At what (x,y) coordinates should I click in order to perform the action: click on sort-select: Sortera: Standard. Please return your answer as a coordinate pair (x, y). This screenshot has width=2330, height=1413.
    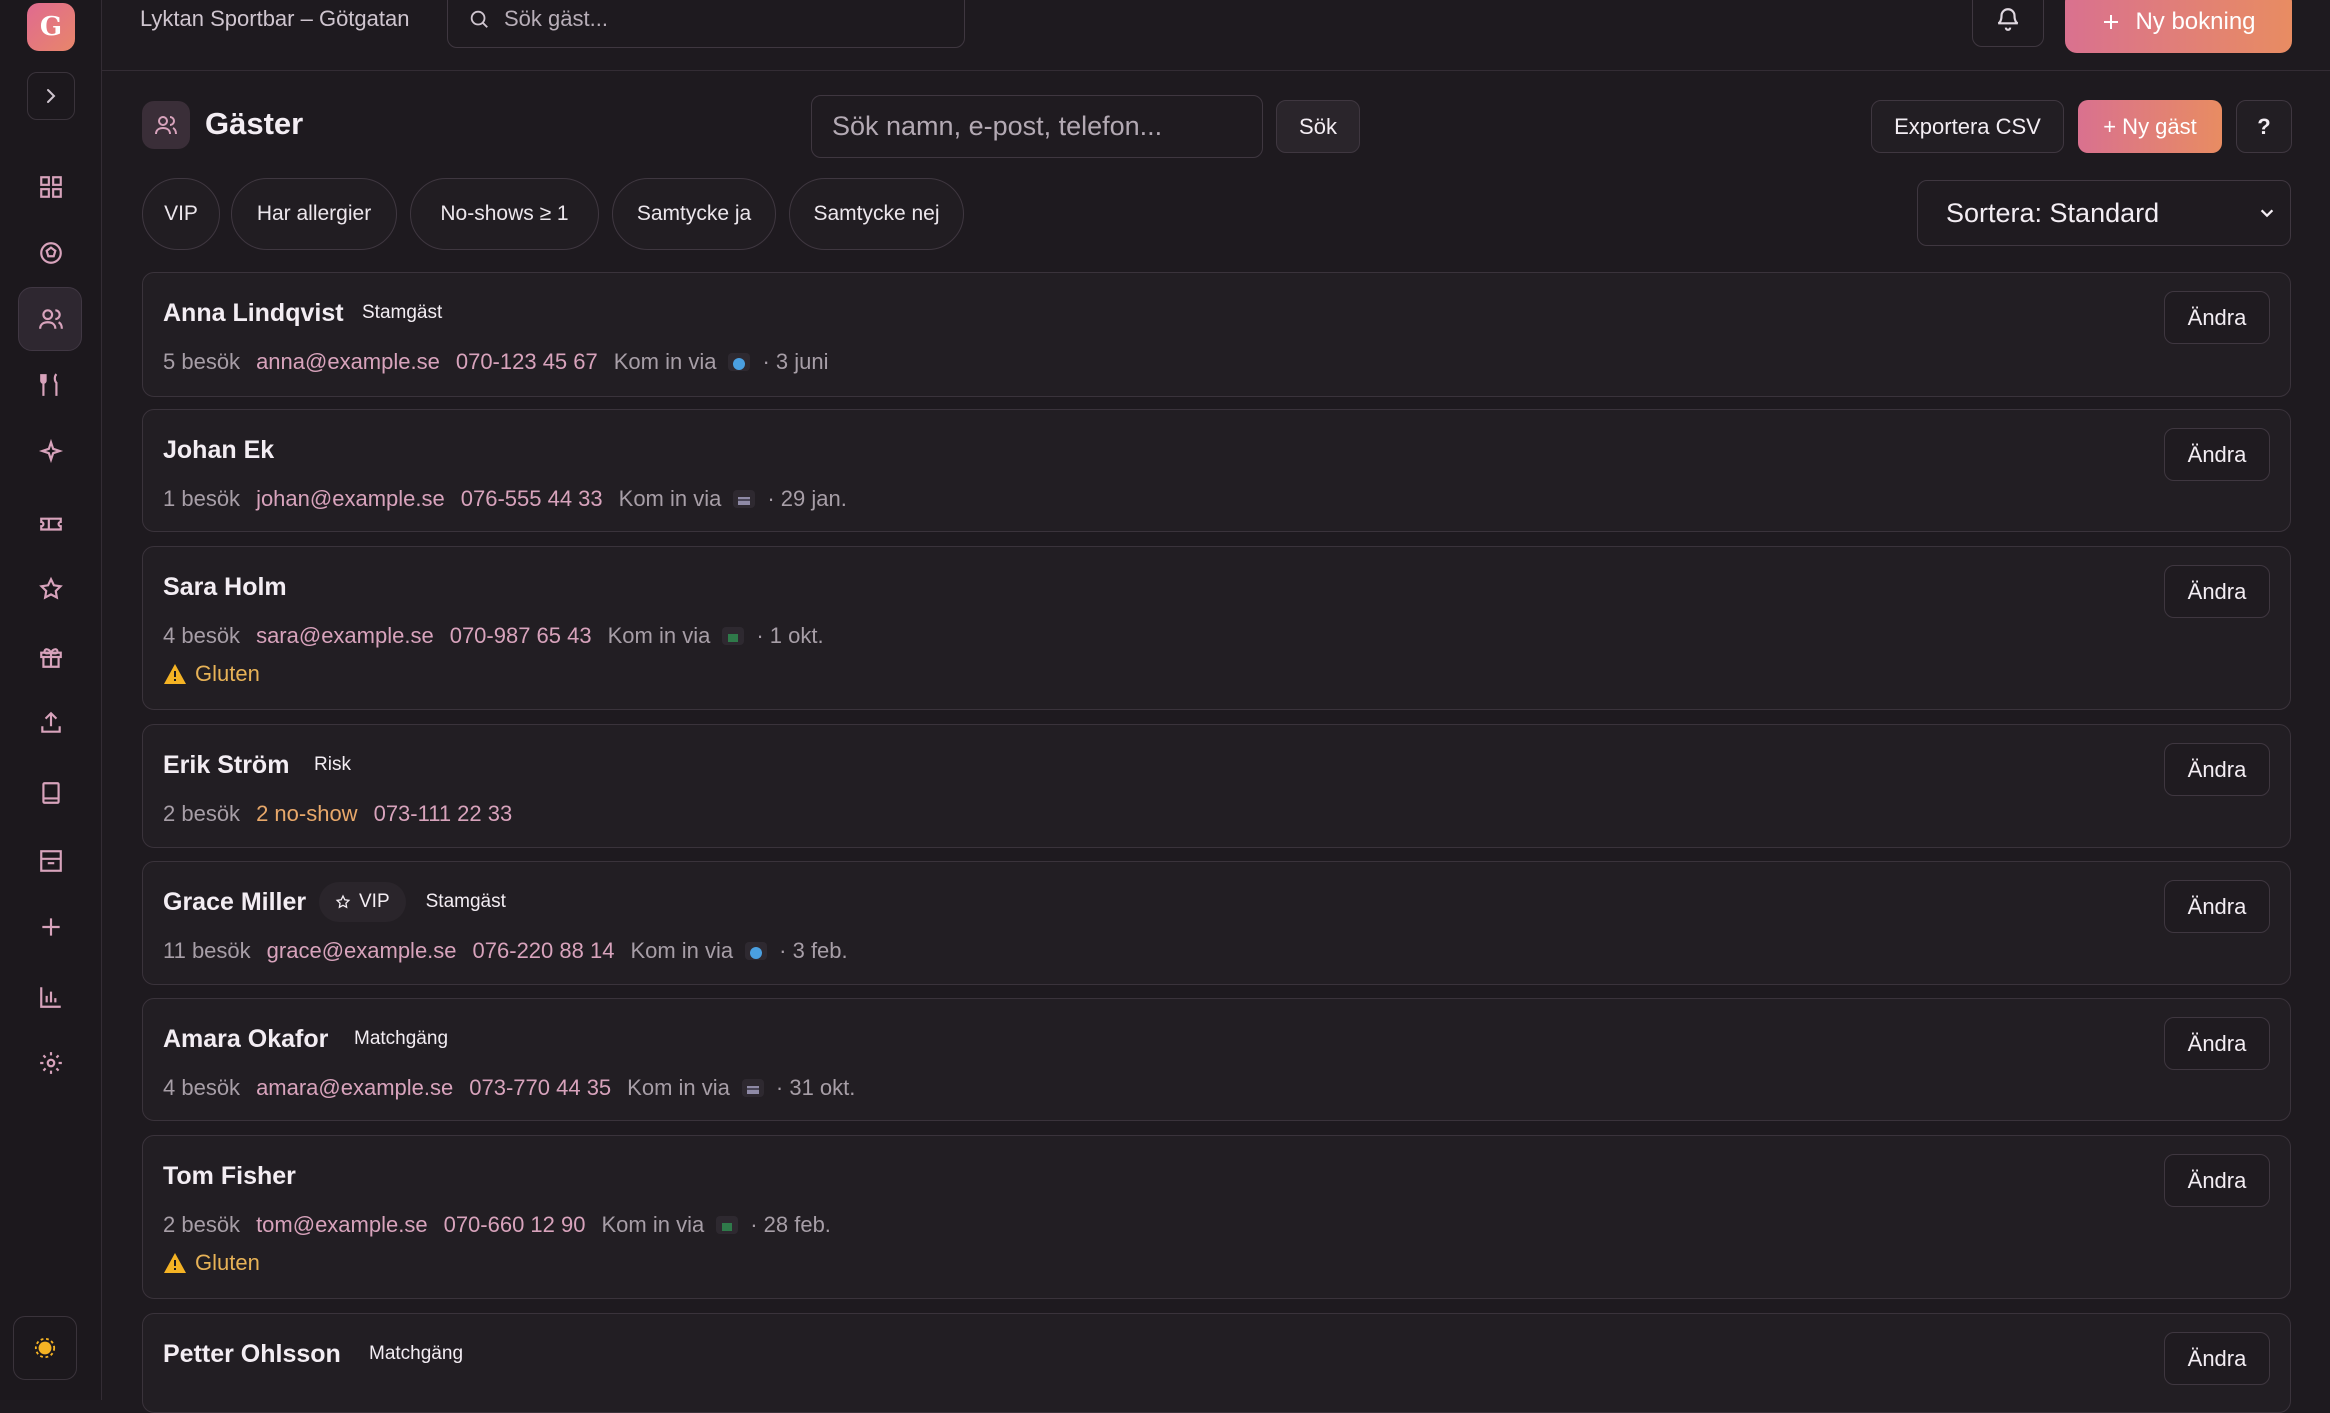
    Looking at the image, I should click on (2104, 213).